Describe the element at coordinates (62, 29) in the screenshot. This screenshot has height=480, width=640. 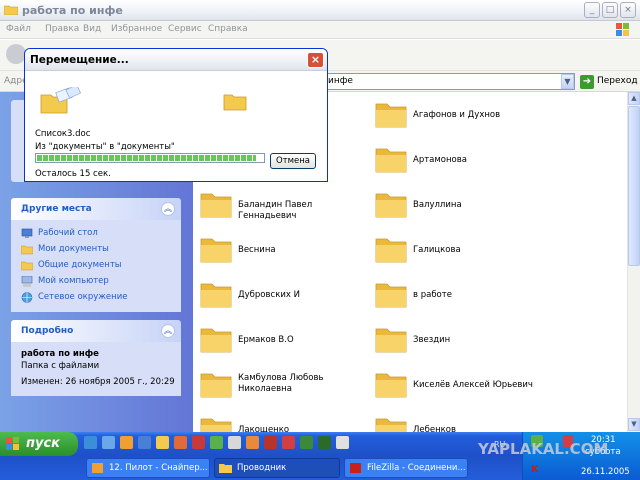
I see `menu-edit: Правка` at that location.